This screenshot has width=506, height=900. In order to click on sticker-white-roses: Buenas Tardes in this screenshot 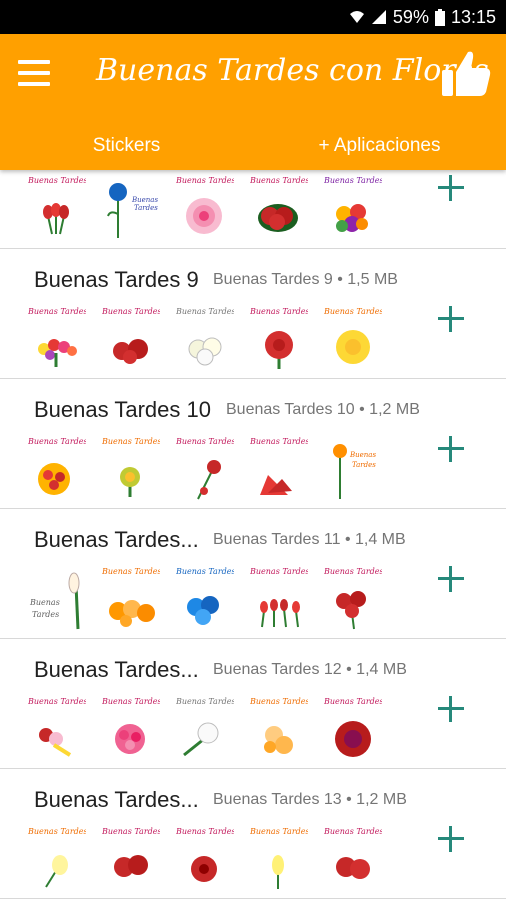, I will do `click(205, 338)`.